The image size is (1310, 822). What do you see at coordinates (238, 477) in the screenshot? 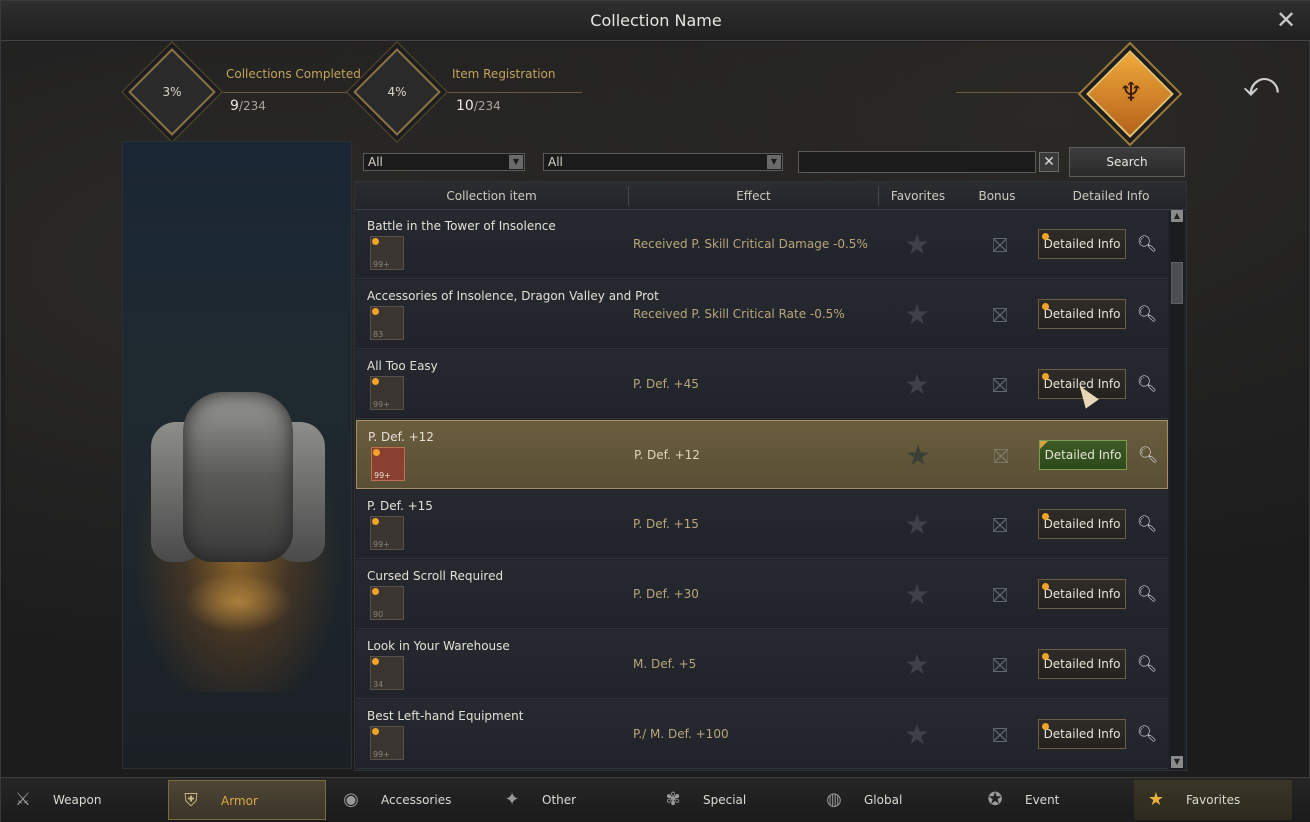
I see `armor-chest` at bounding box center [238, 477].